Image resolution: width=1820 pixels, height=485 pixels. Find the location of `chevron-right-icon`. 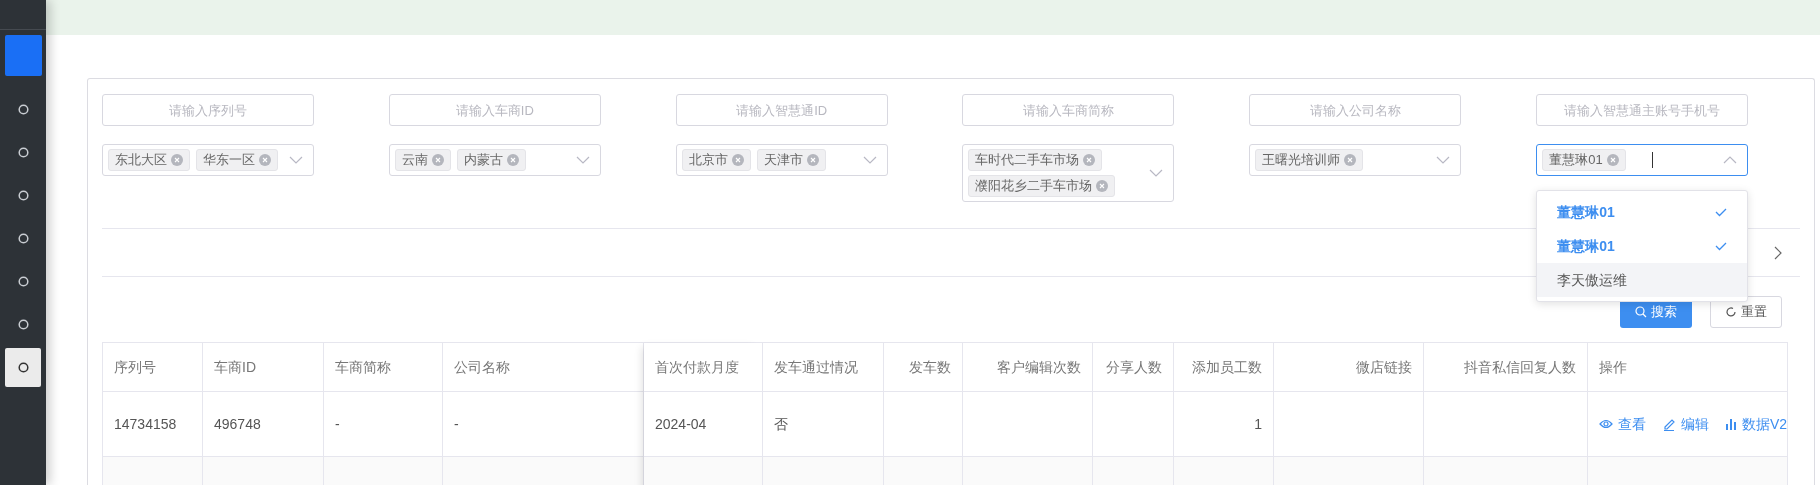

chevron-right-icon is located at coordinates (1778, 252).